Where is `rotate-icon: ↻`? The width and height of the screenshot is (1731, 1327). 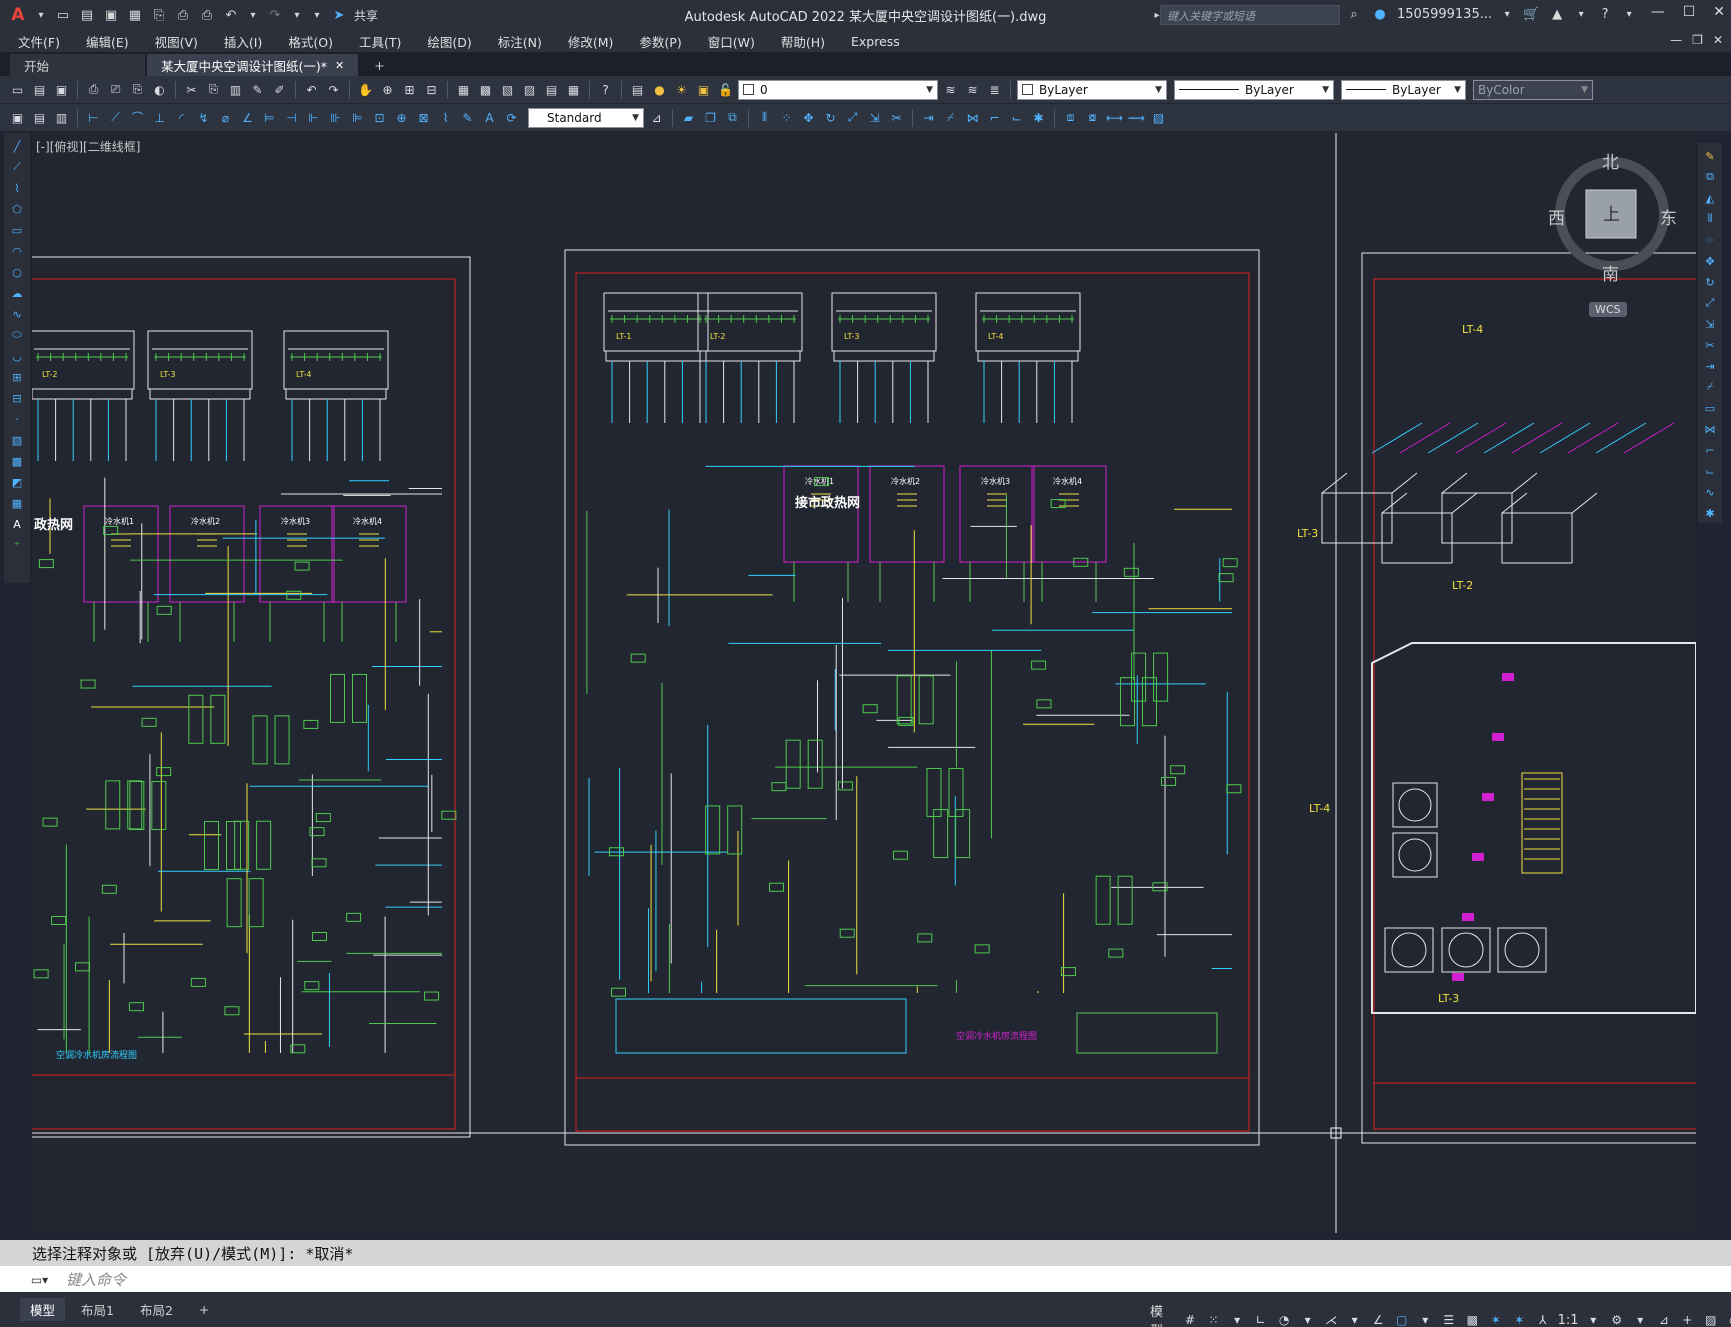 rotate-icon: ↻ is located at coordinates (1710, 282).